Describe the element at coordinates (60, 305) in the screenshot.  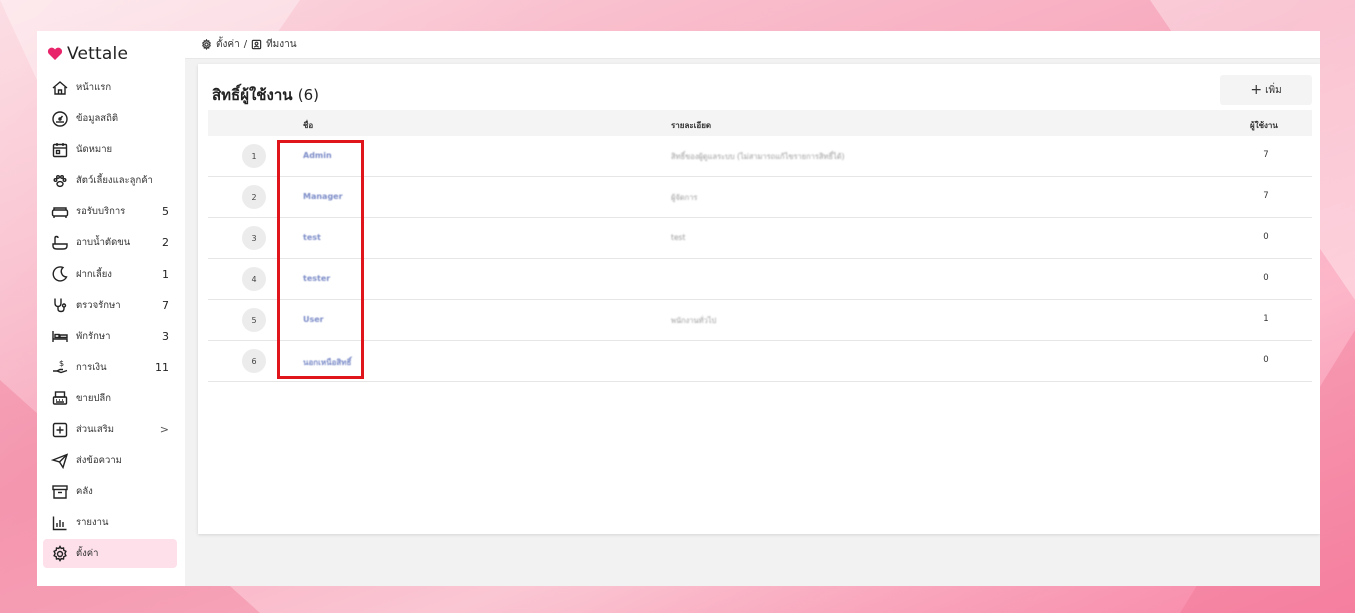
I see `stethoscope-icon` at that location.